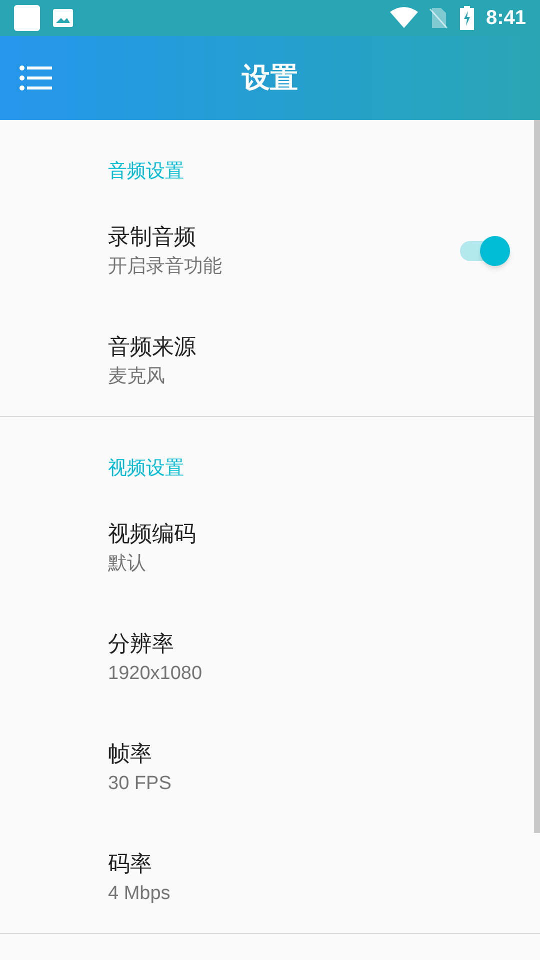 The height and width of the screenshot is (960, 540). Describe the element at coordinates (267, 768) in the screenshot. I see `preference-row: 帧率 30 FPS` at that location.